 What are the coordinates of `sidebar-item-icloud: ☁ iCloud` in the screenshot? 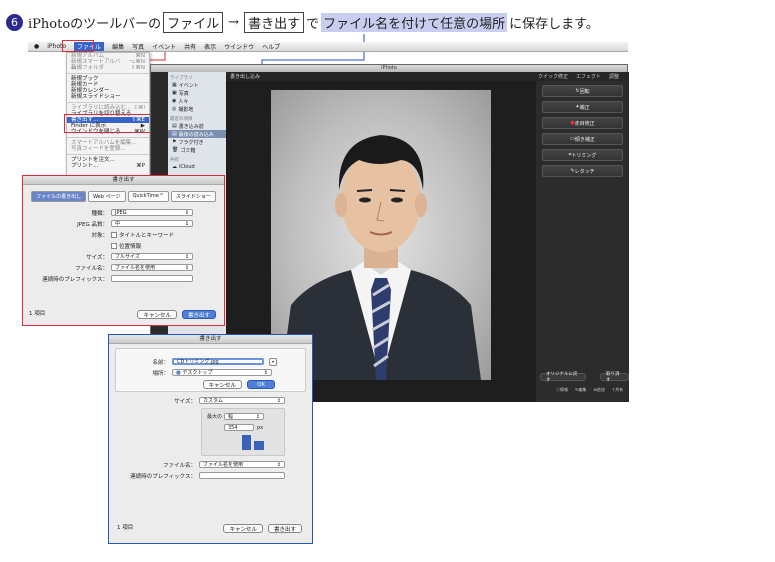 It's located at (197, 167).